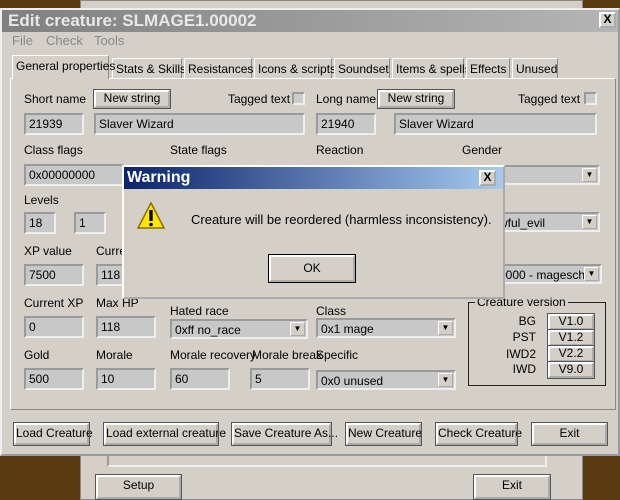 The width and height of the screenshot is (620, 500). Describe the element at coordinates (524, 337) in the screenshot. I see `version-game-pst: PST` at that location.